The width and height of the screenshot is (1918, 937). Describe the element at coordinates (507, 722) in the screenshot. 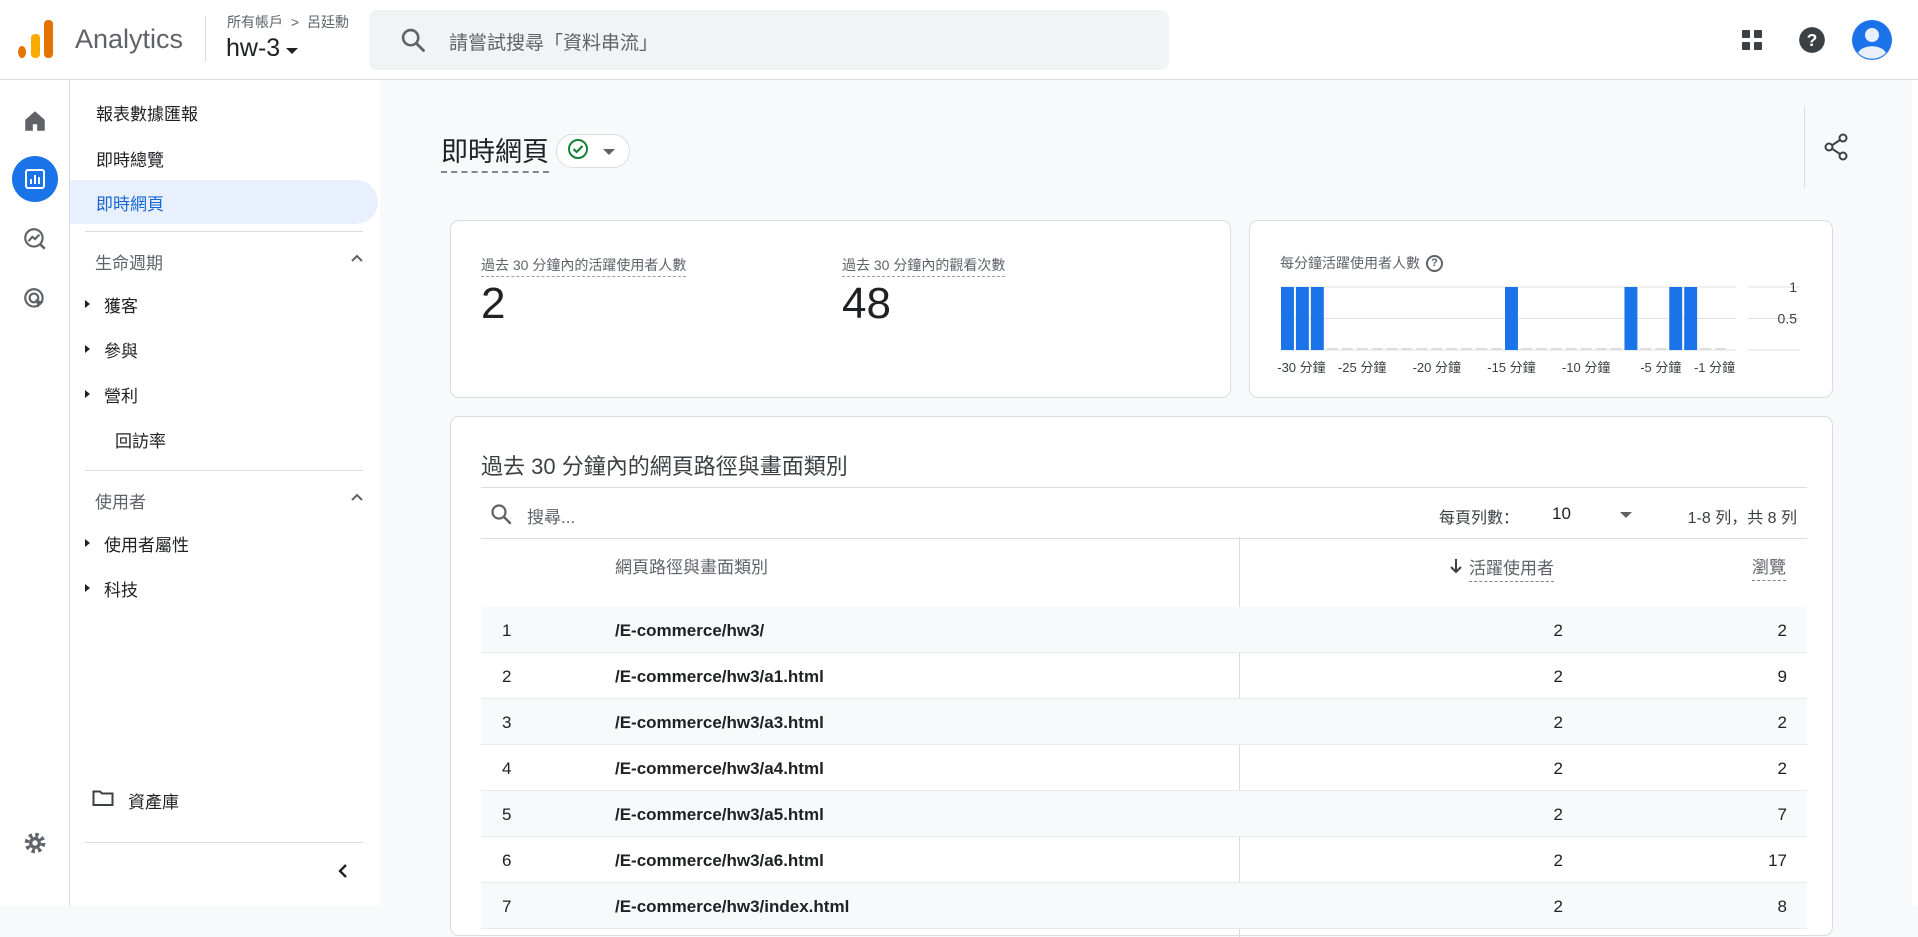

I see `row-index: 3` at that location.